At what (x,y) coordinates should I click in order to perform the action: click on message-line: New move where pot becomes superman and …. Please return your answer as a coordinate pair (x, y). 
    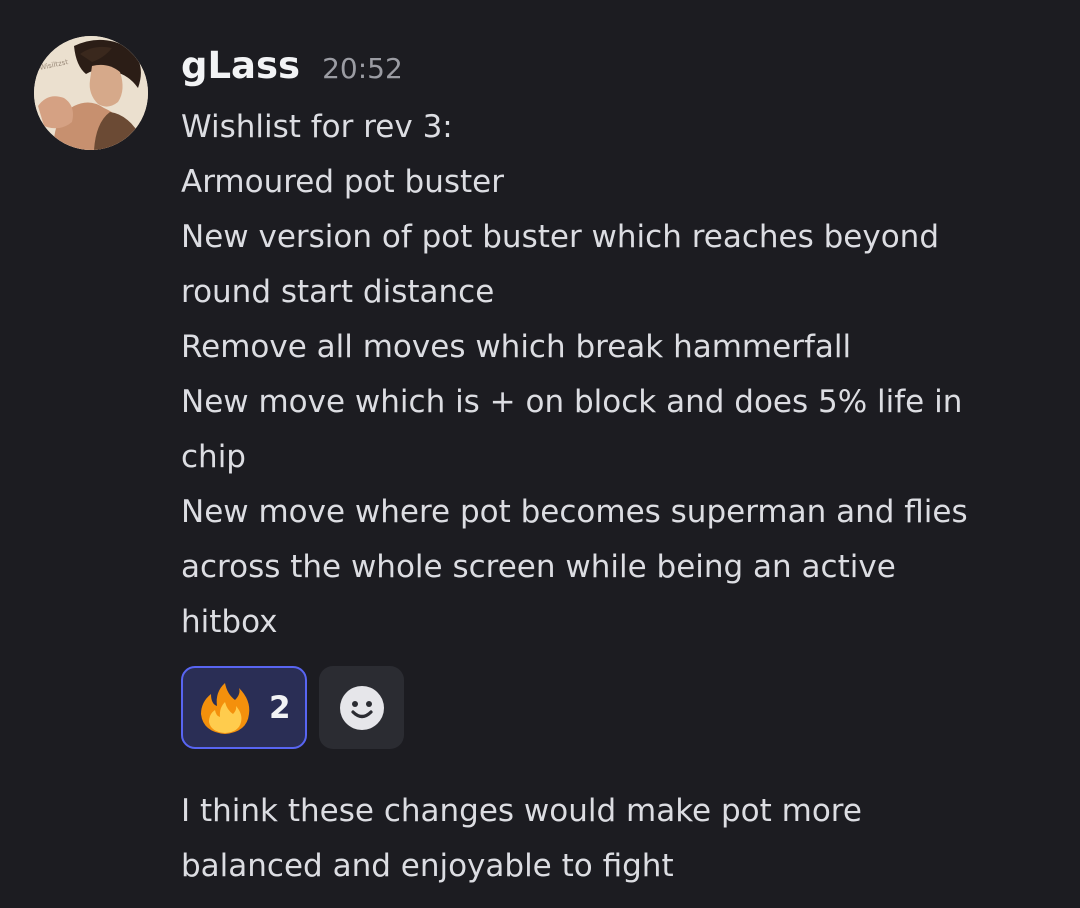
    Looking at the image, I should click on (574, 512).